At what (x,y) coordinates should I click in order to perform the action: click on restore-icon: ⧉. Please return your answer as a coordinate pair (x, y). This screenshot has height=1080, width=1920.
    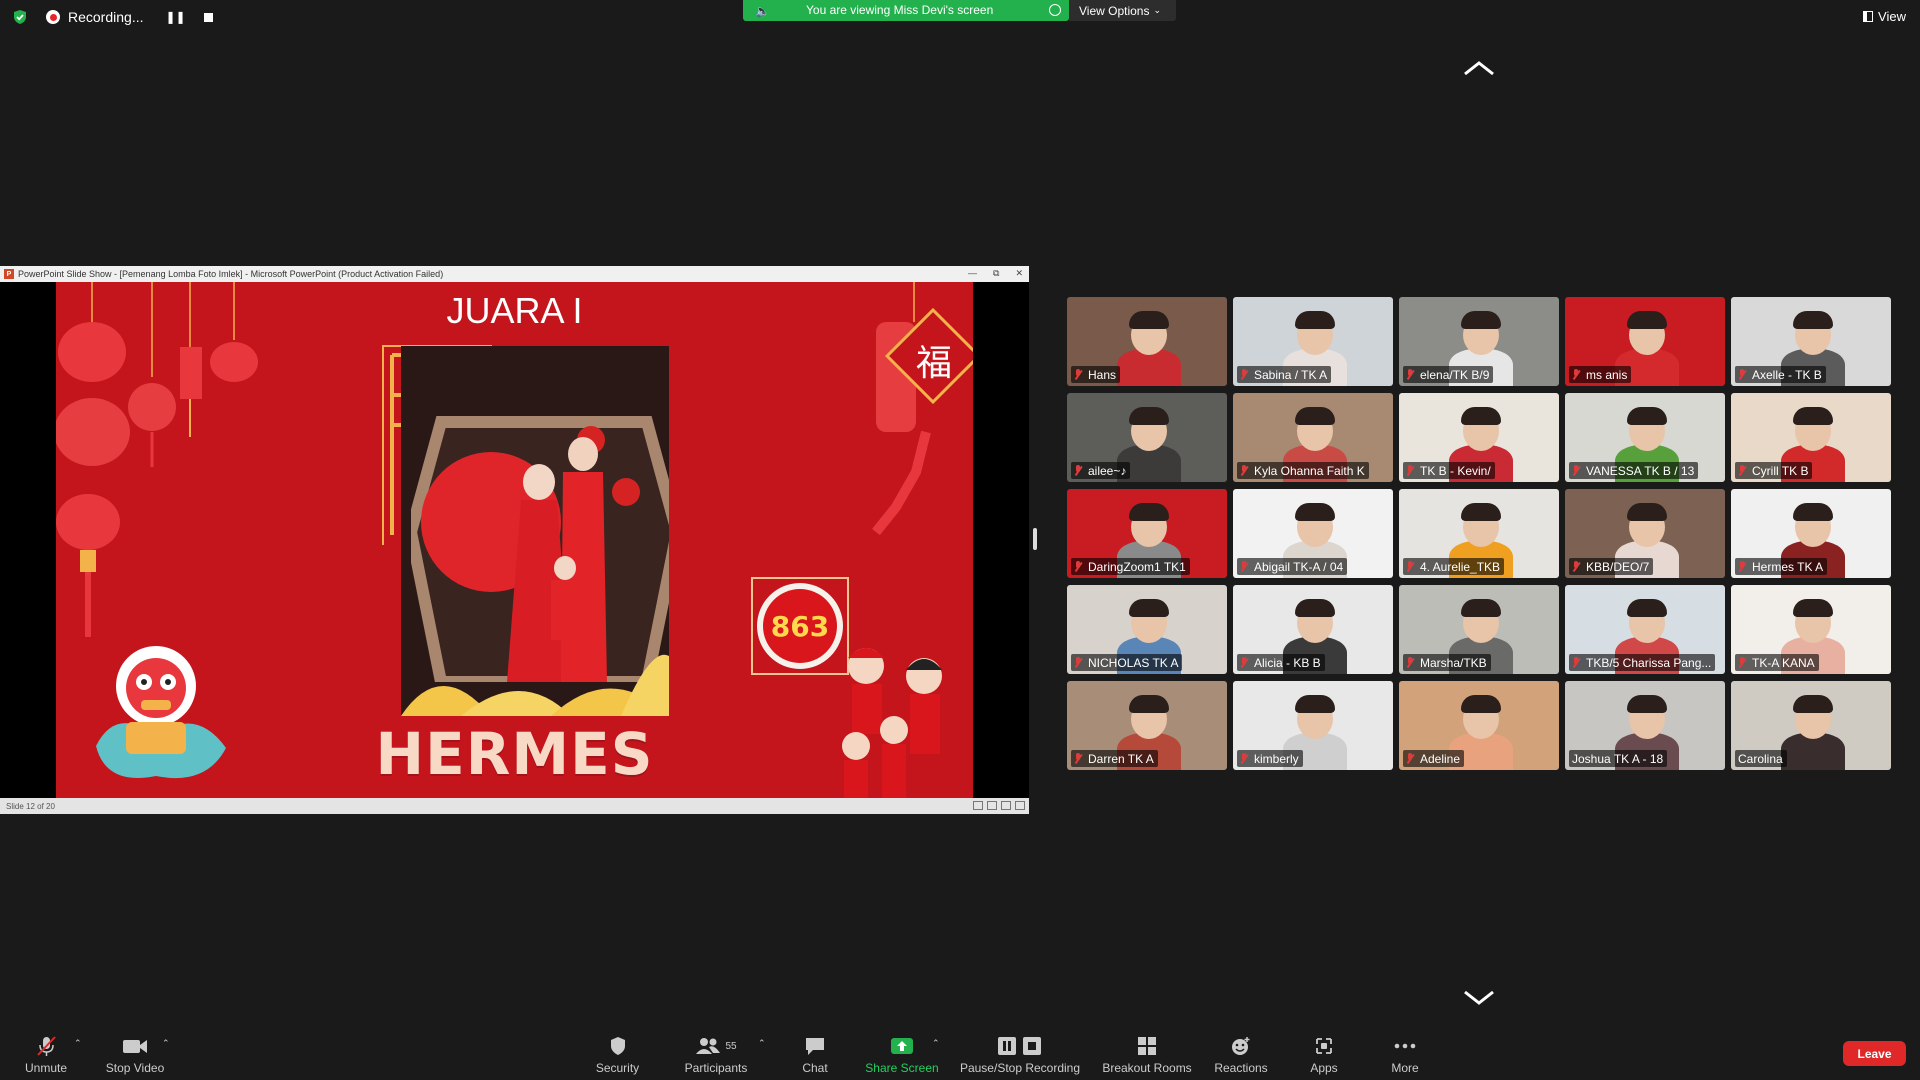
    Looking at the image, I should click on (996, 273).